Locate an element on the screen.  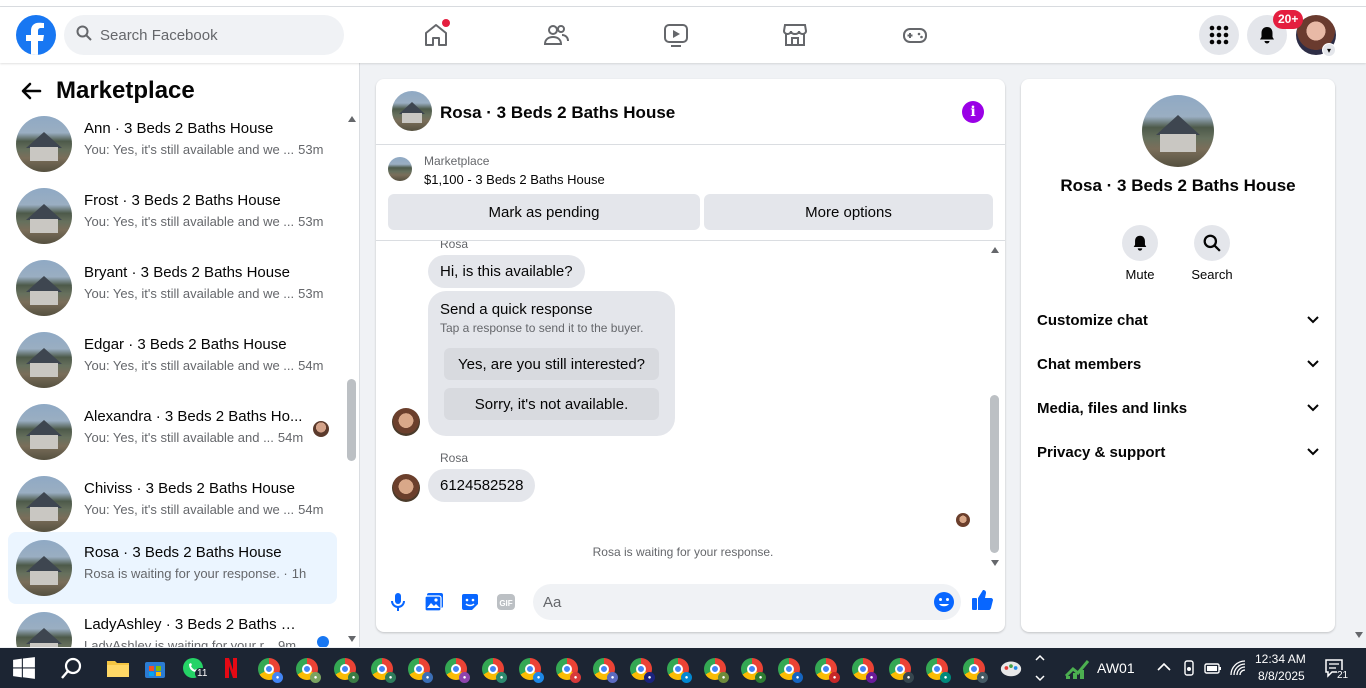
video-icon is located at coordinates (676, 35).